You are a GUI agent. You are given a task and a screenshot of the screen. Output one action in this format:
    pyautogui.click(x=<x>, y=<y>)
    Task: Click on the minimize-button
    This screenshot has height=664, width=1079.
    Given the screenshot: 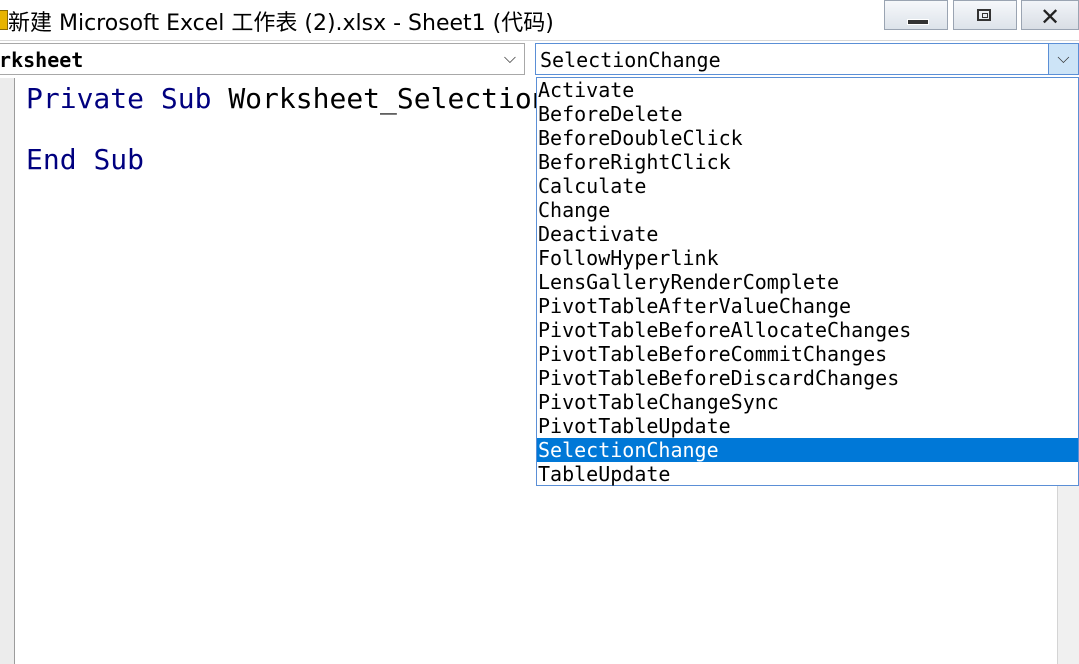 What is the action you would take?
    pyautogui.click(x=916, y=15)
    